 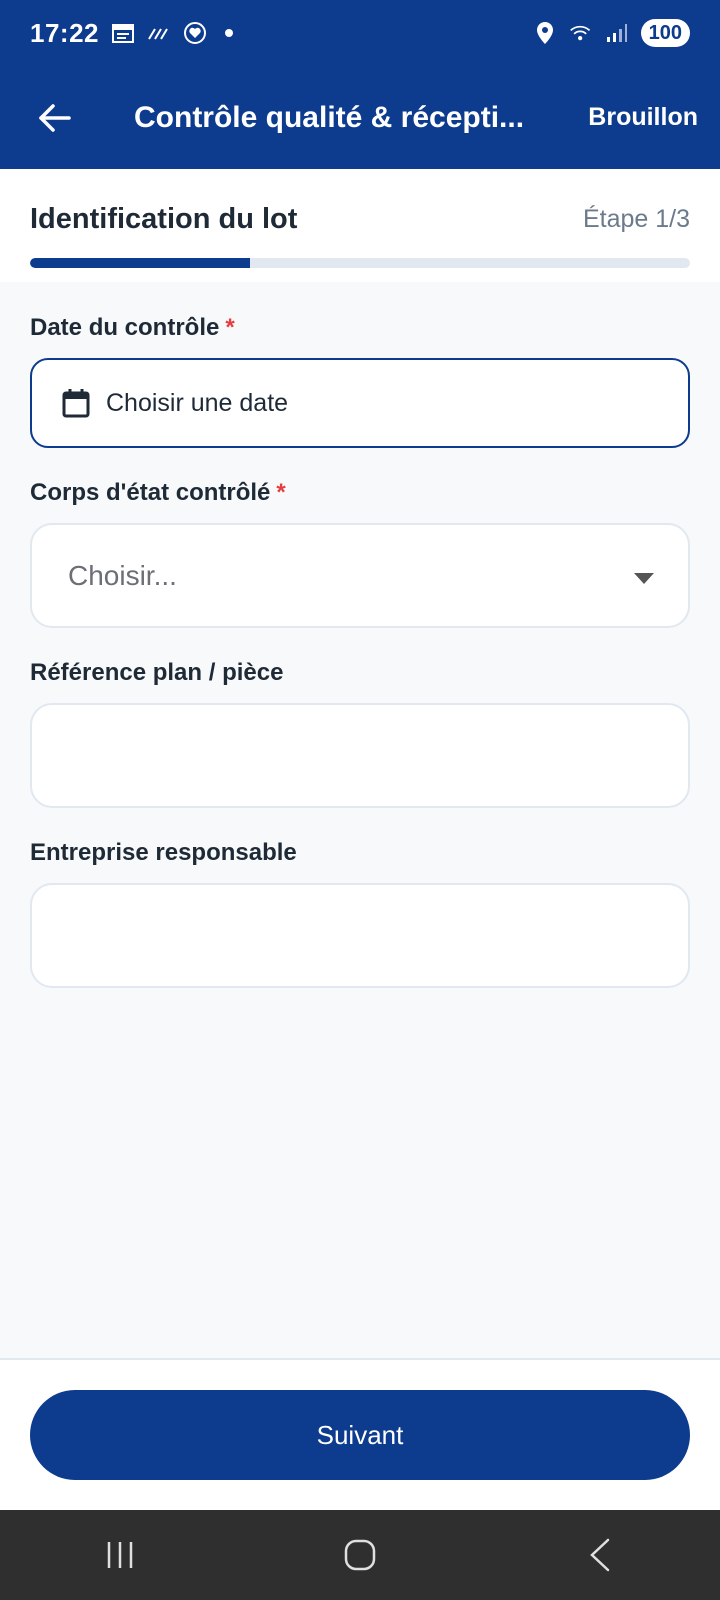 I want to click on step-header: Identification du lot Étape 1/3, so click(x=360, y=225).